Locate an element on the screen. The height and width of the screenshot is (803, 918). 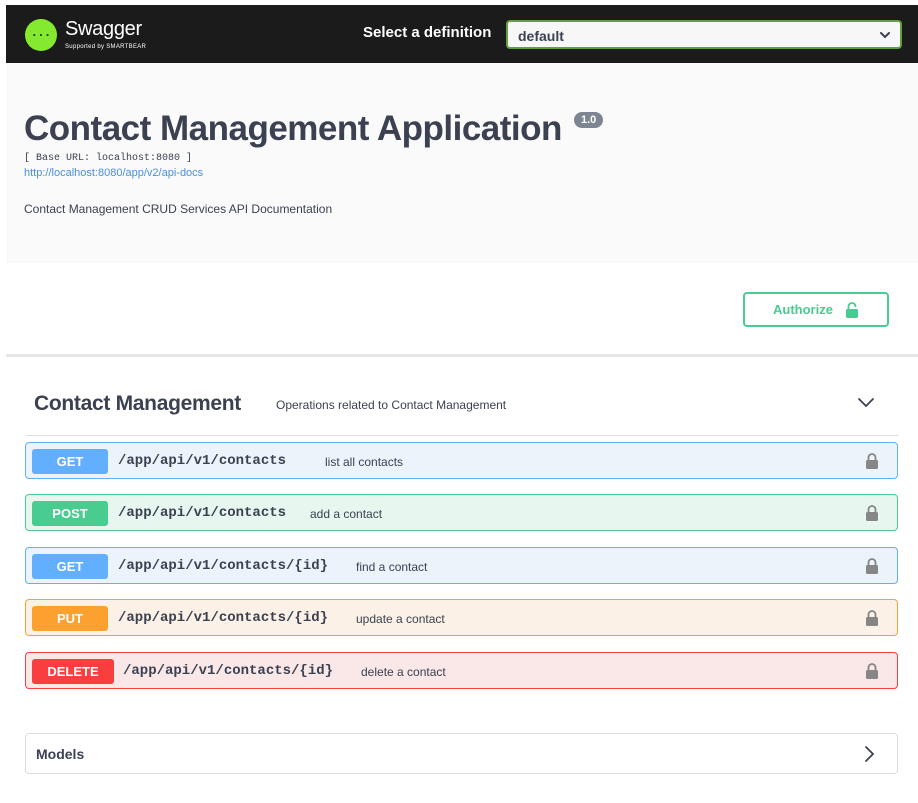
models-section: Models is located at coordinates (461, 753).